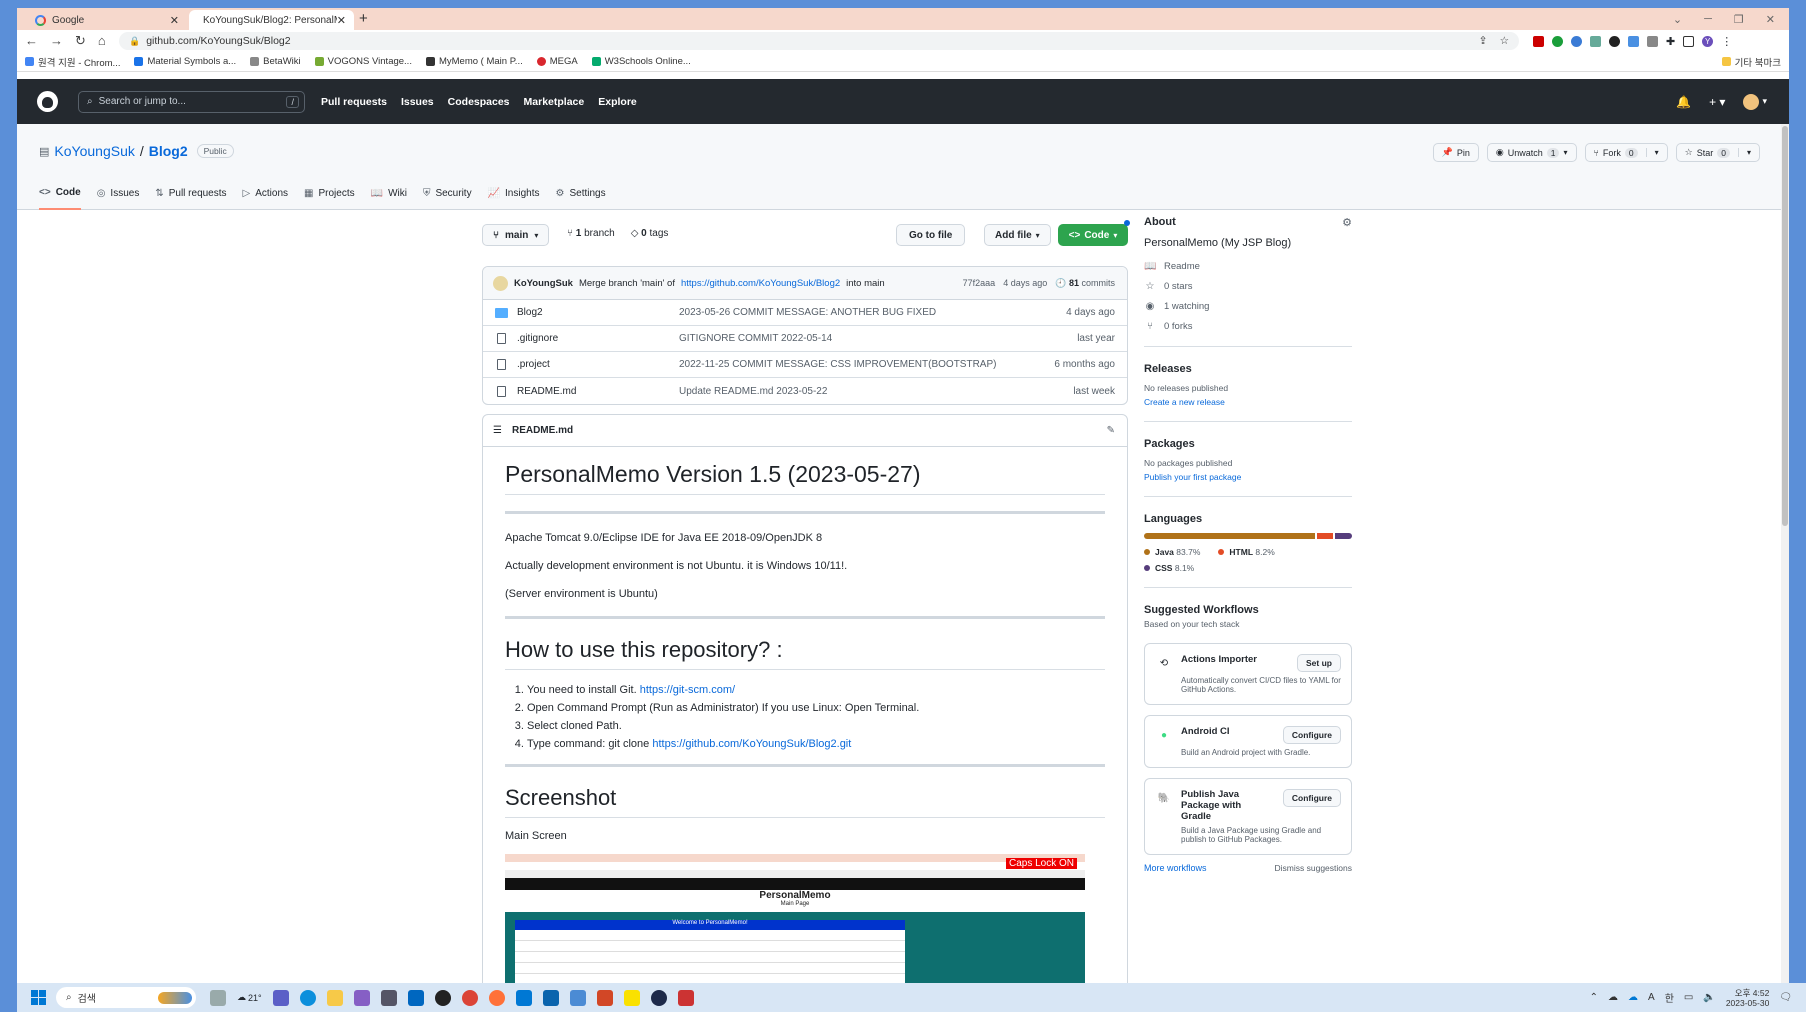 Image resolution: width=1806 pixels, height=1012 pixels. Describe the element at coordinates (266, 193) in the screenshot. I see `tab-actions: ▷ Actions` at that location.